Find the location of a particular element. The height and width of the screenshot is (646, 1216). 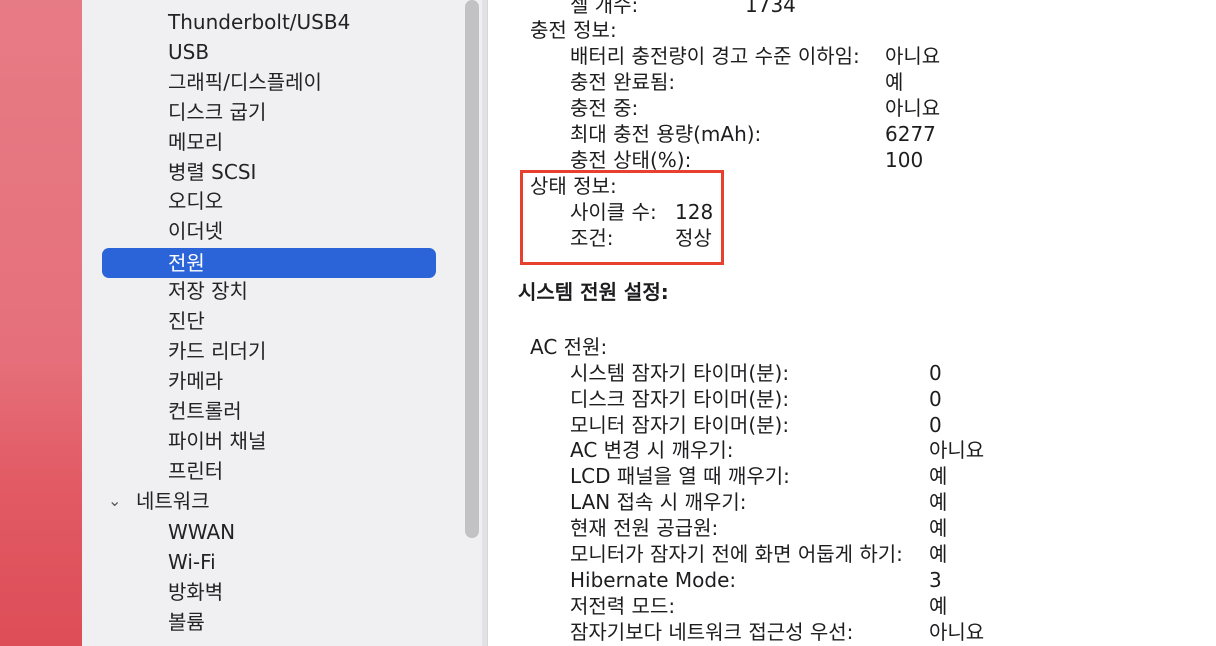

sidebar-item-fibre-channel: 파이버 채널 is located at coordinates (217, 441).